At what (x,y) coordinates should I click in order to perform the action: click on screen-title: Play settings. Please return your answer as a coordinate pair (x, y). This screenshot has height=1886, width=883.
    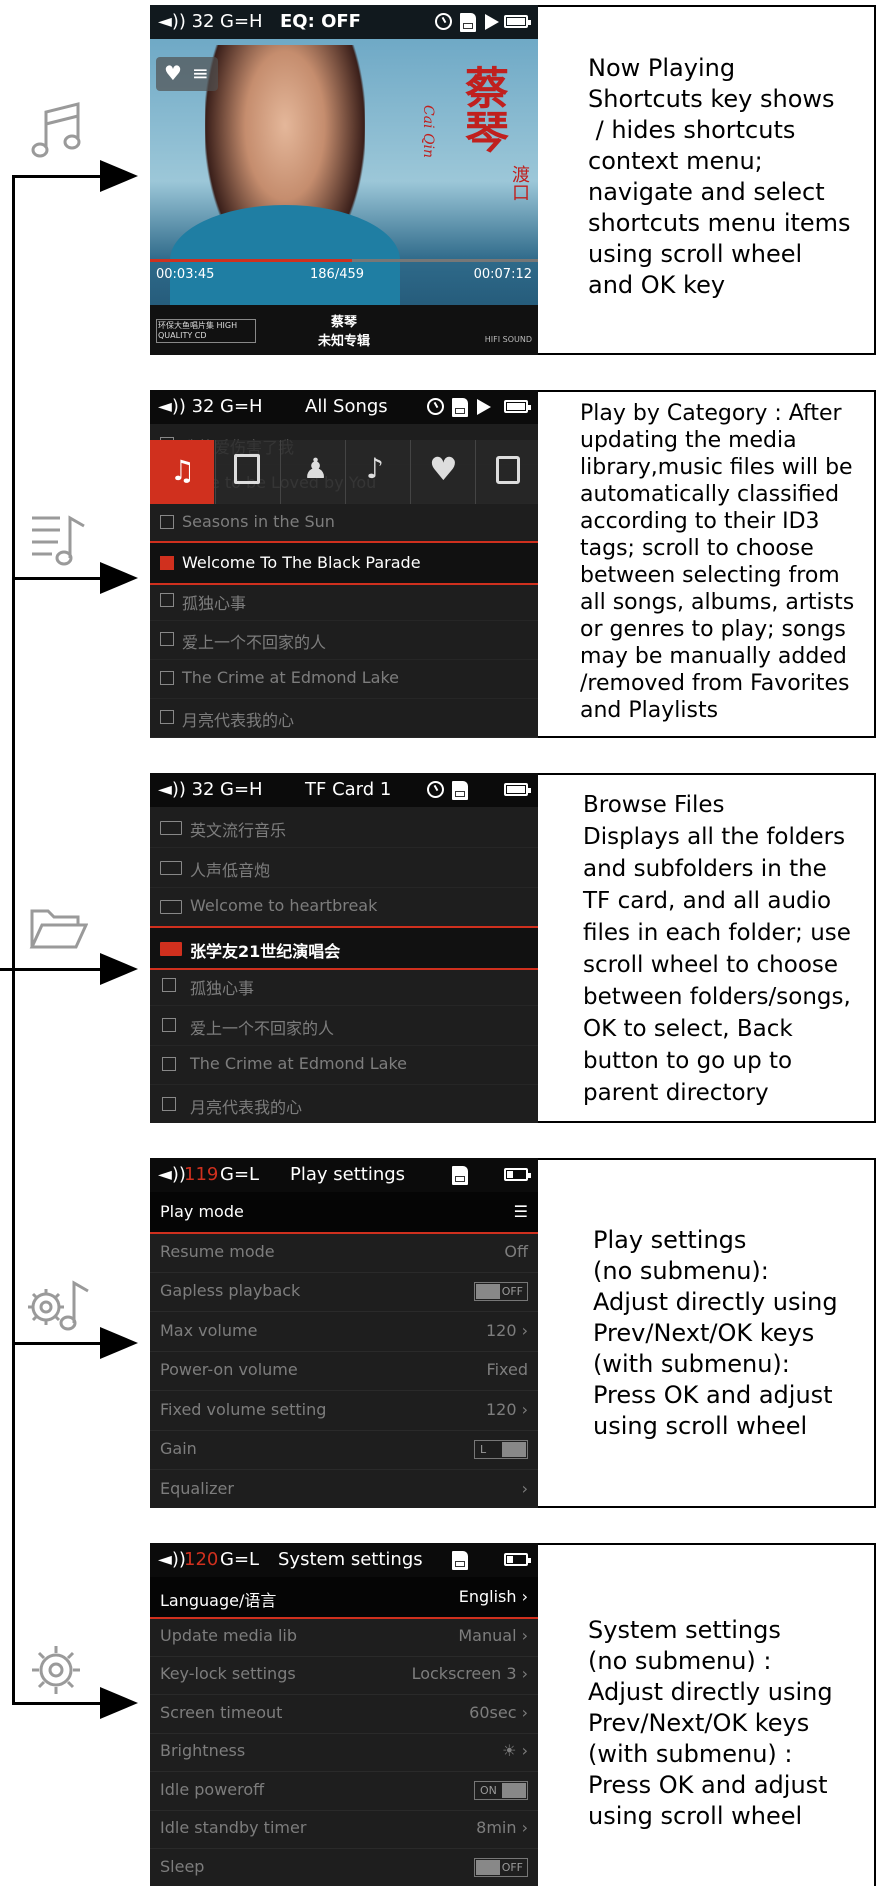
    Looking at the image, I should click on (348, 1174).